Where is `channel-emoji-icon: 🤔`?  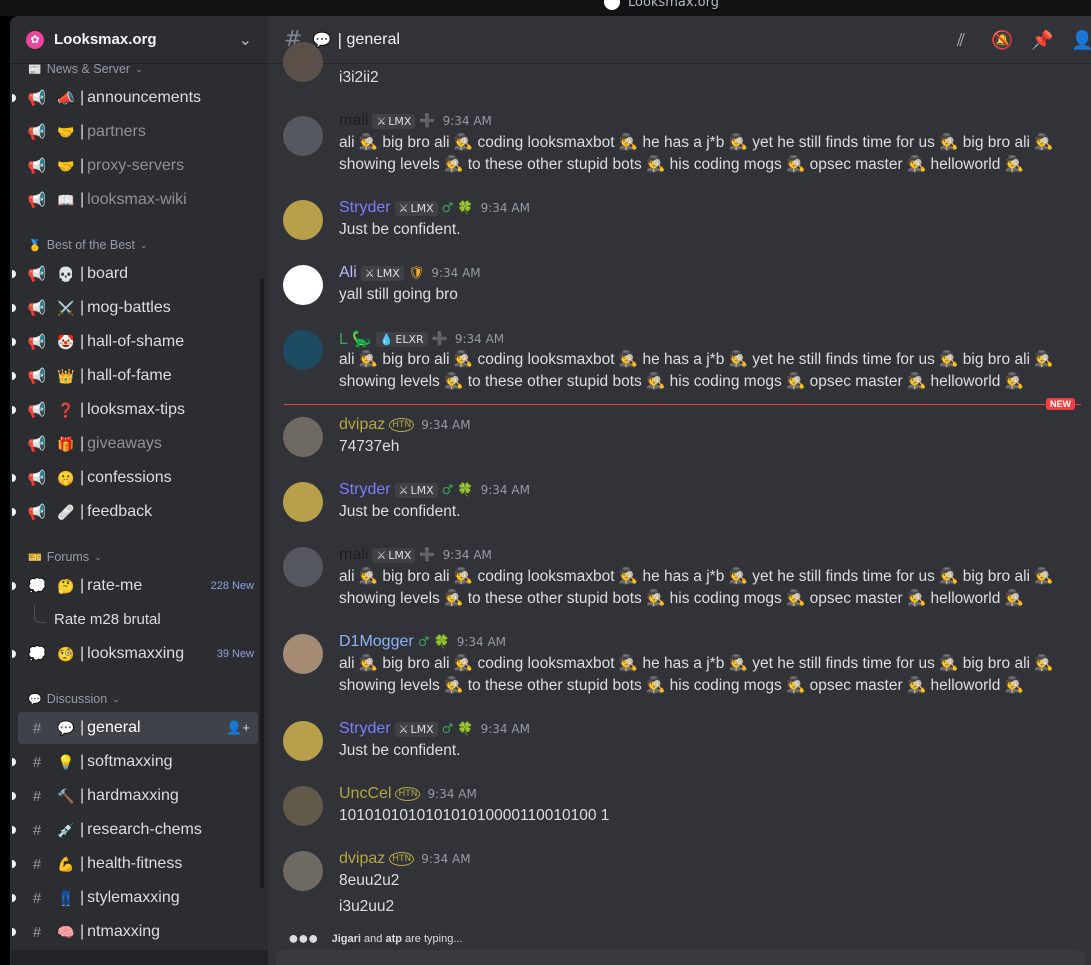
channel-emoji-icon: 🤔 is located at coordinates (66, 585).